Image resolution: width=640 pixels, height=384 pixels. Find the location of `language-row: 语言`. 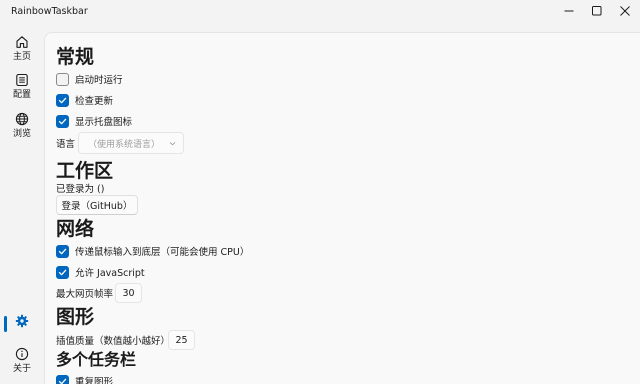

language-row: 语言 is located at coordinates (65, 143).